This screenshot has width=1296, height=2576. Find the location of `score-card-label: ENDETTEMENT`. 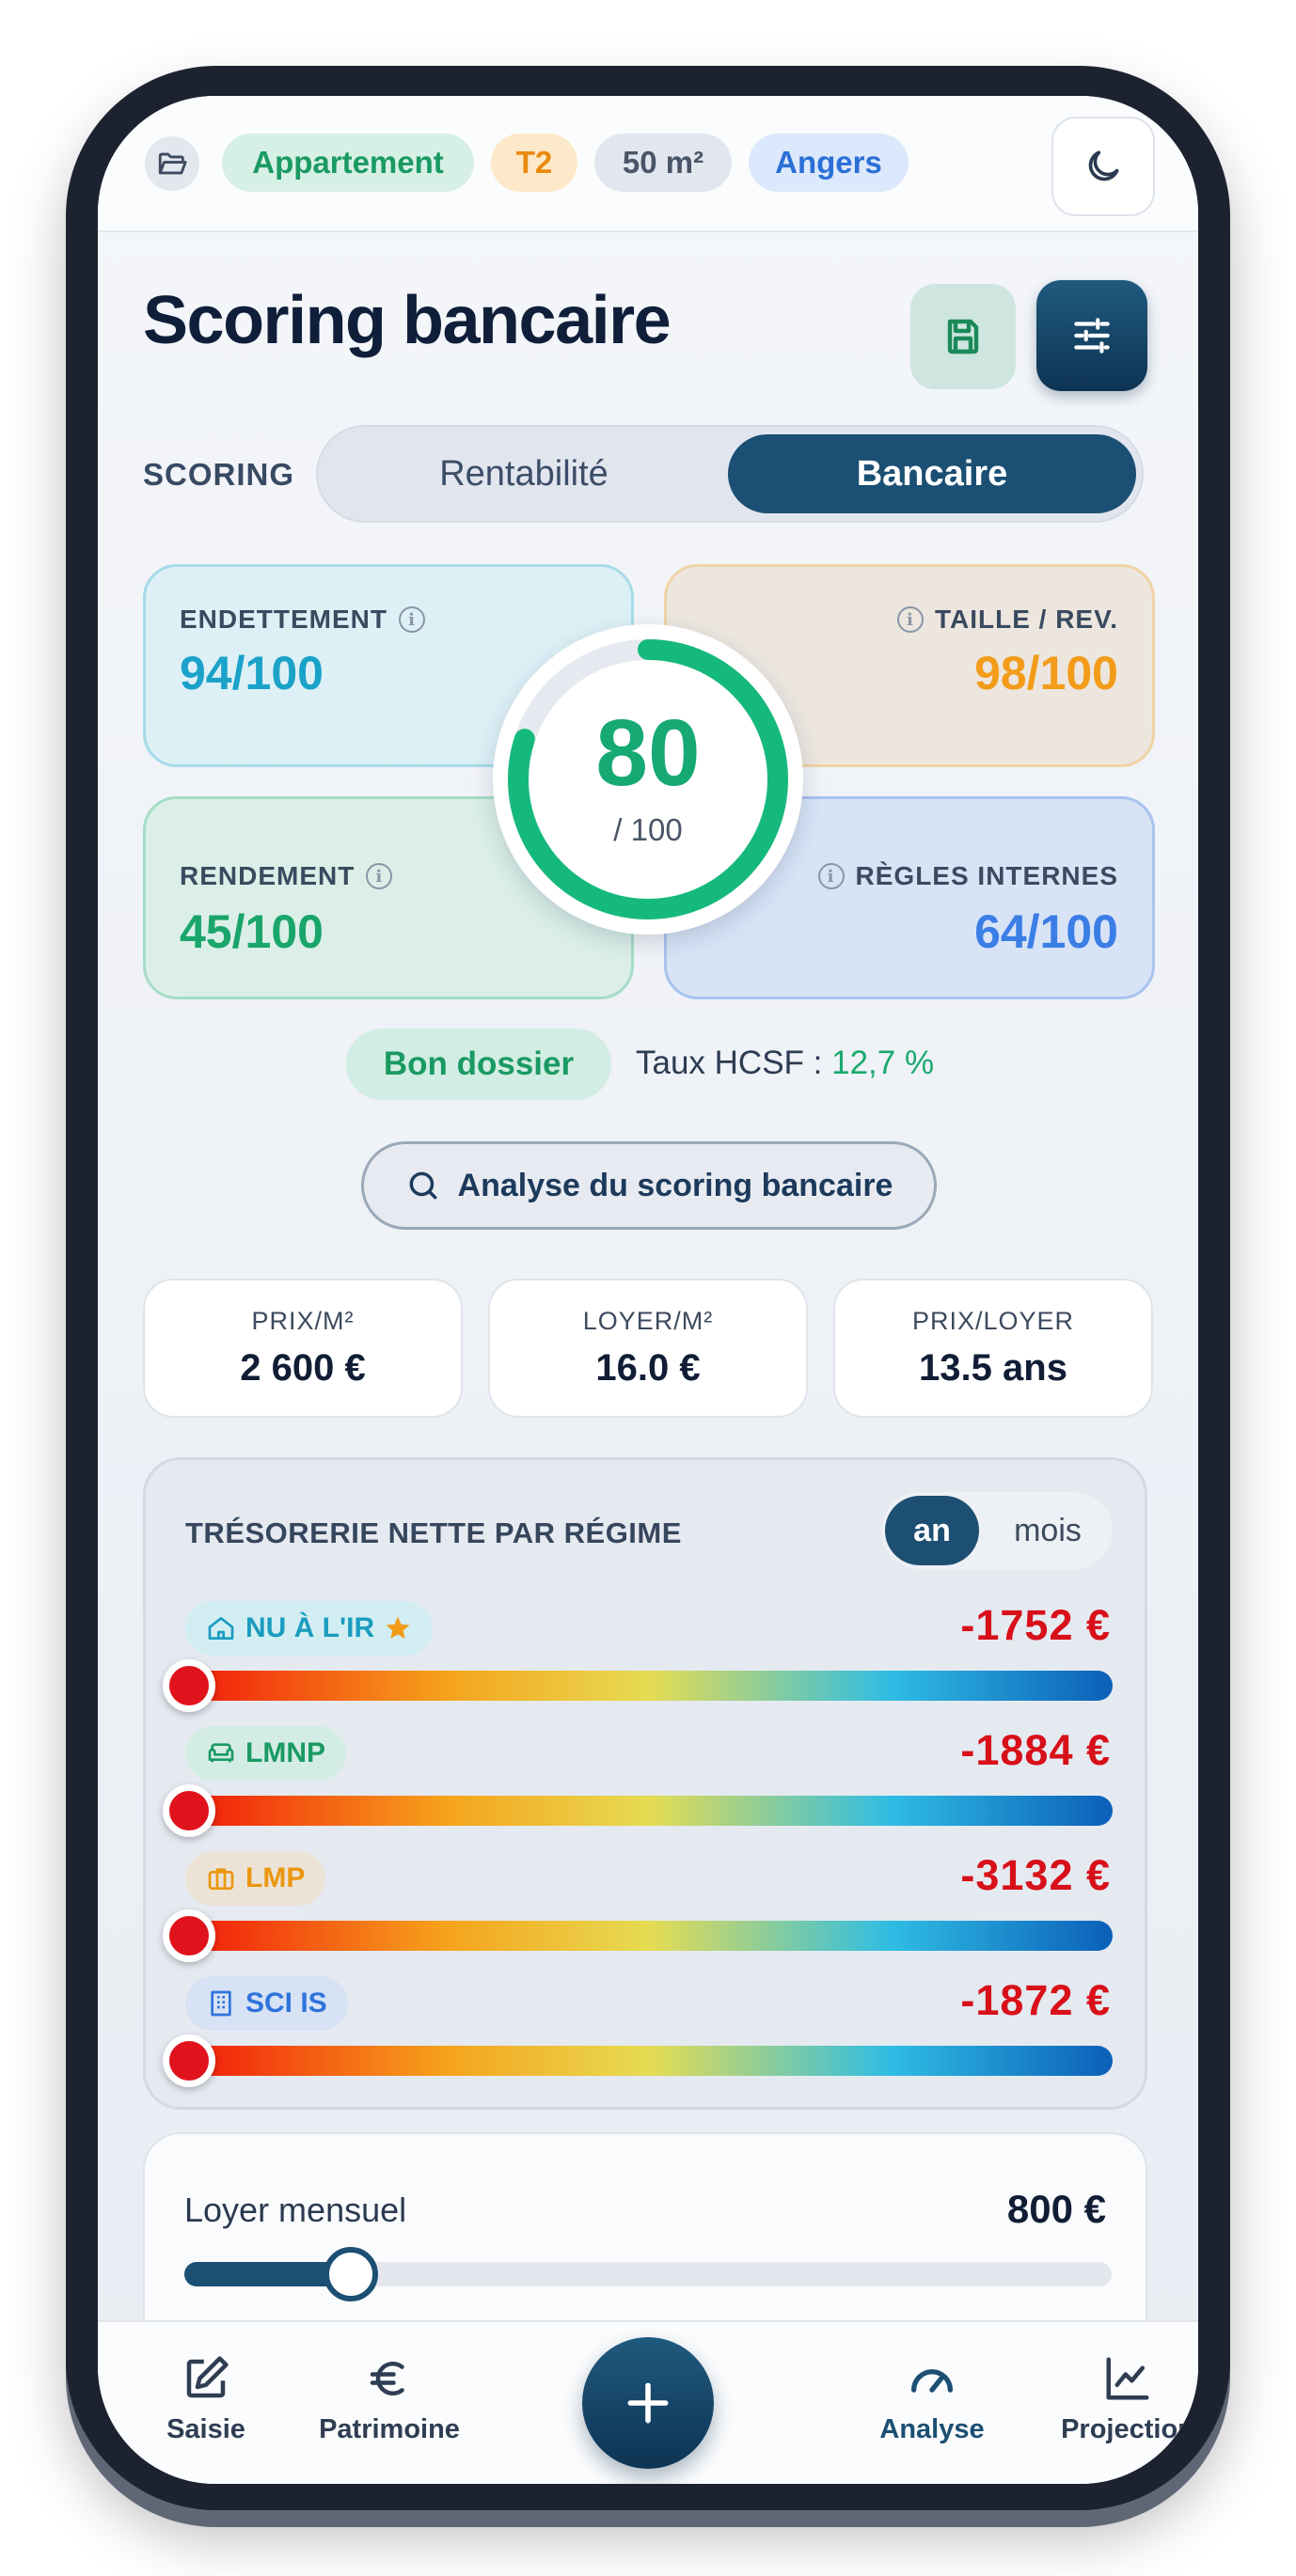

score-card-label: ENDETTEMENT is located at coordinates (283, 619).